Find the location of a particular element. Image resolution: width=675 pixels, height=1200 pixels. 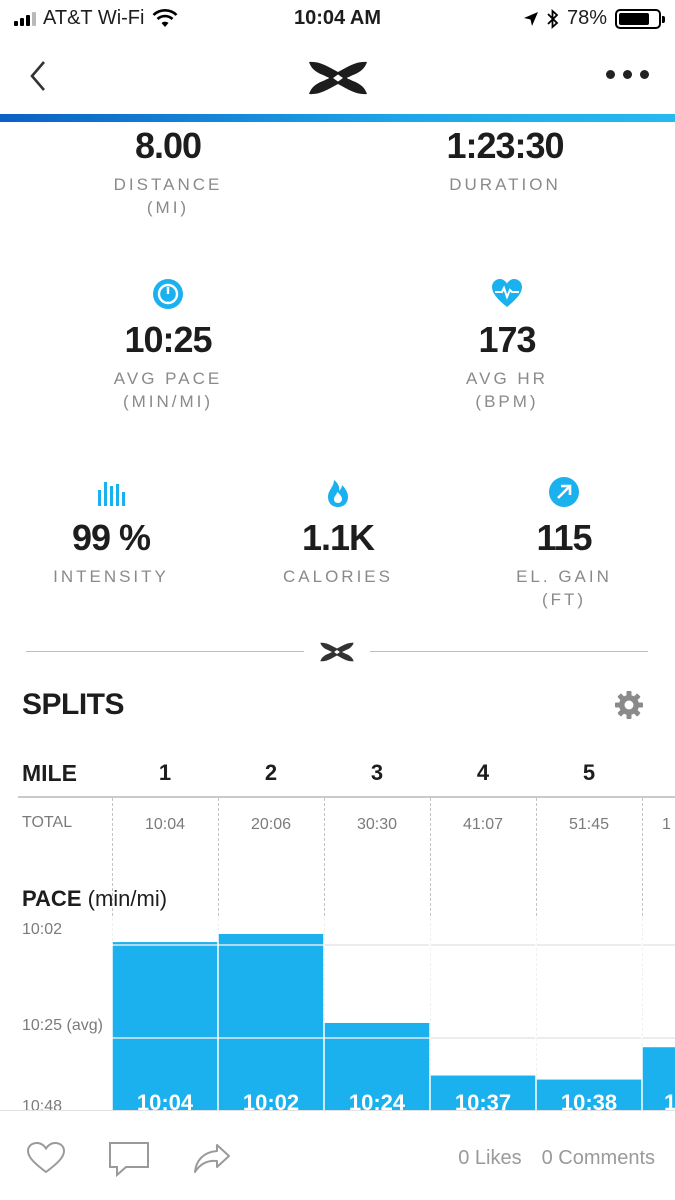

pace-bar-label: 1 is located at coordinates (669, 1100).